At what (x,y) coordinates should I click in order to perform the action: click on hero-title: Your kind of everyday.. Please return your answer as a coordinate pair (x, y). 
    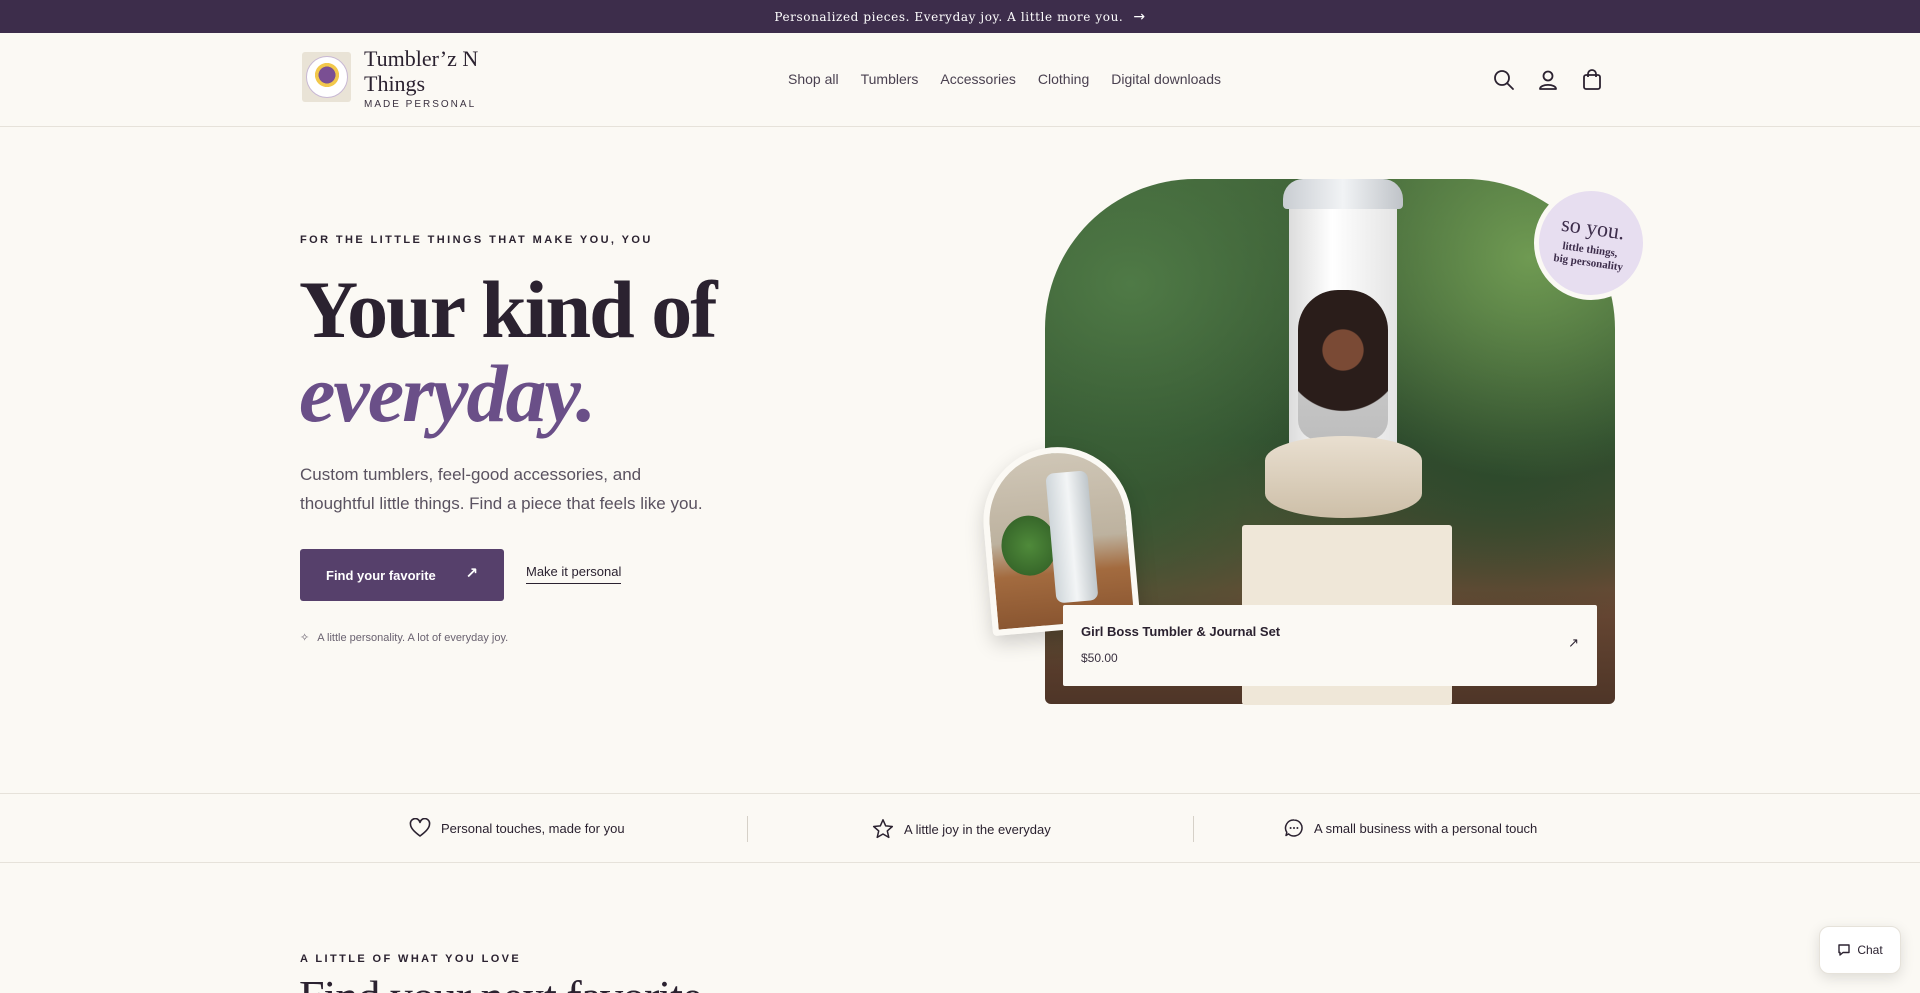
    Looking at the image, I should click on (508, 353).